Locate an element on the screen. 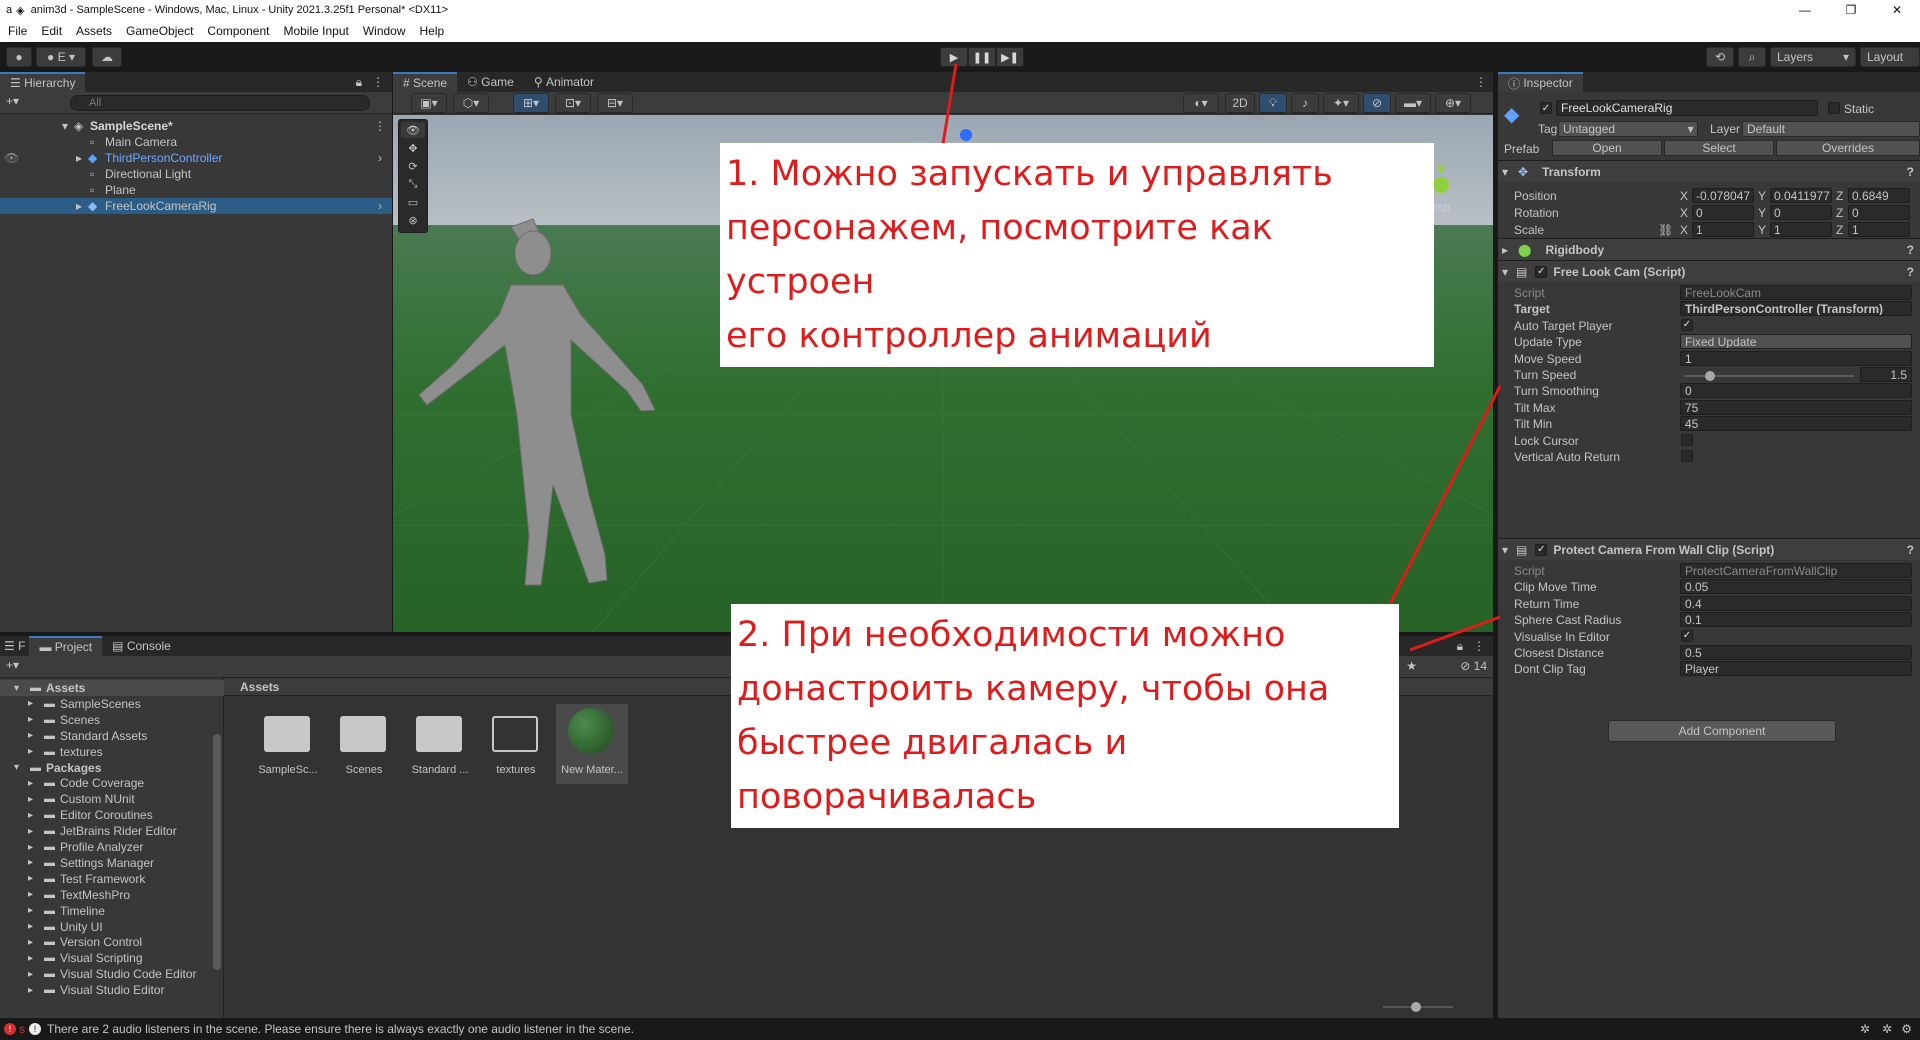 The width and height of the screenshot is (1920, 1040). tab-animator: ⚲ Animator is located at coordinates (564, 82).